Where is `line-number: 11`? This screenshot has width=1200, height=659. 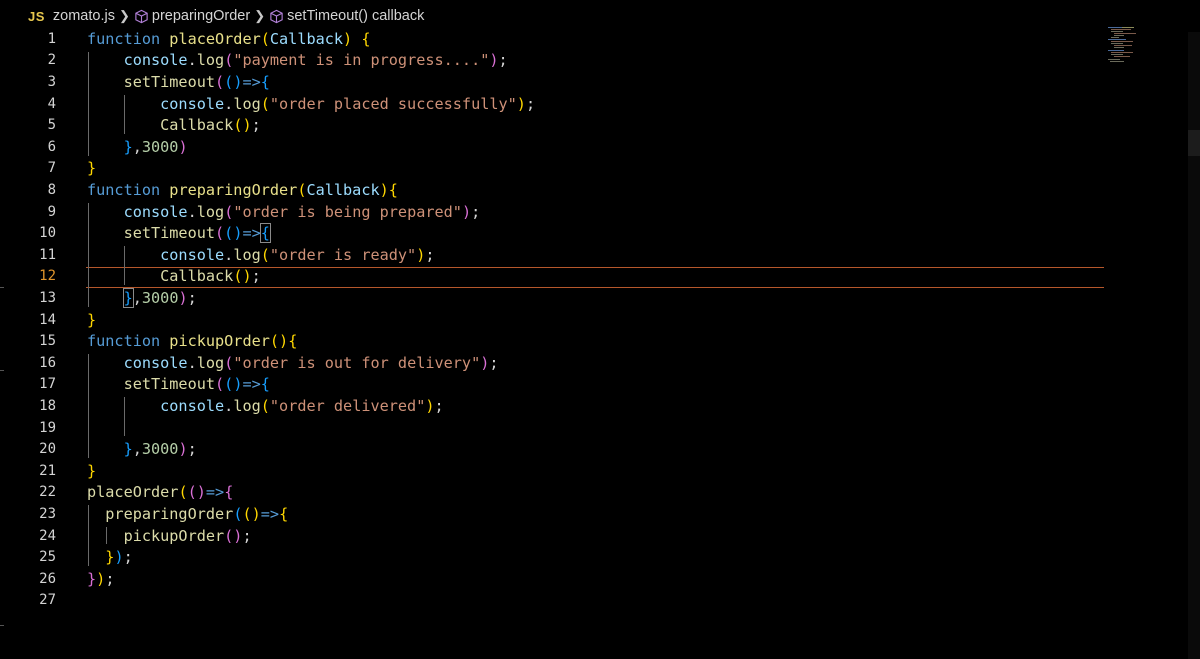 line-number: 11 is located at coordinates (47, 254).